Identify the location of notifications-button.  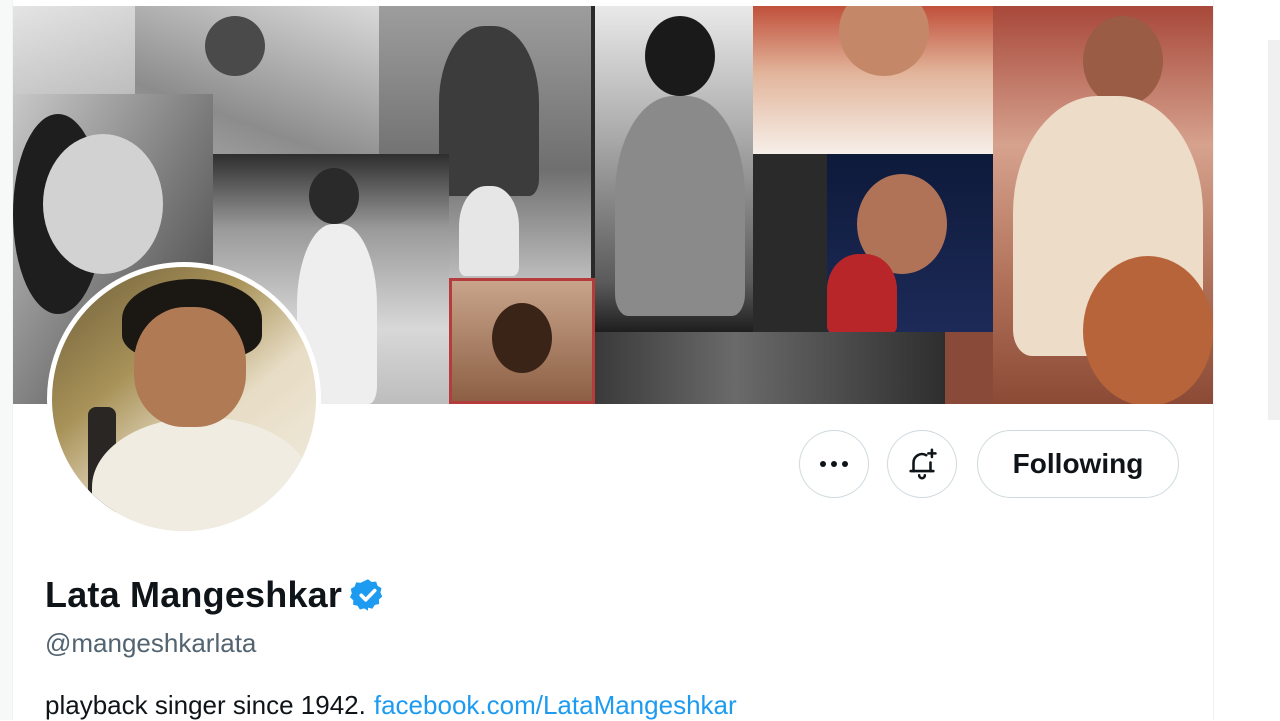
(922, 464).